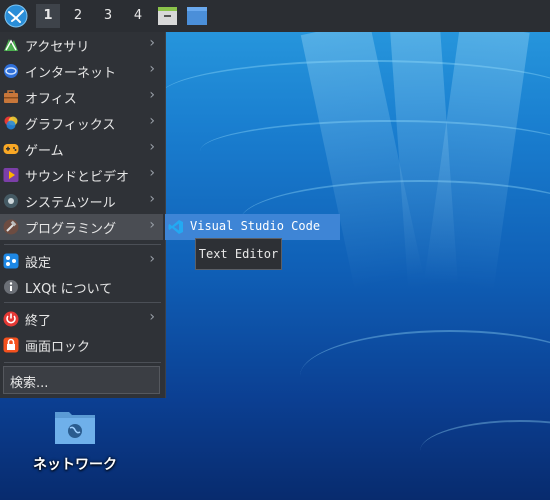  Describe the element at coordinates (175, 227) in the screenshot. I see `vscode-icon` at that location.